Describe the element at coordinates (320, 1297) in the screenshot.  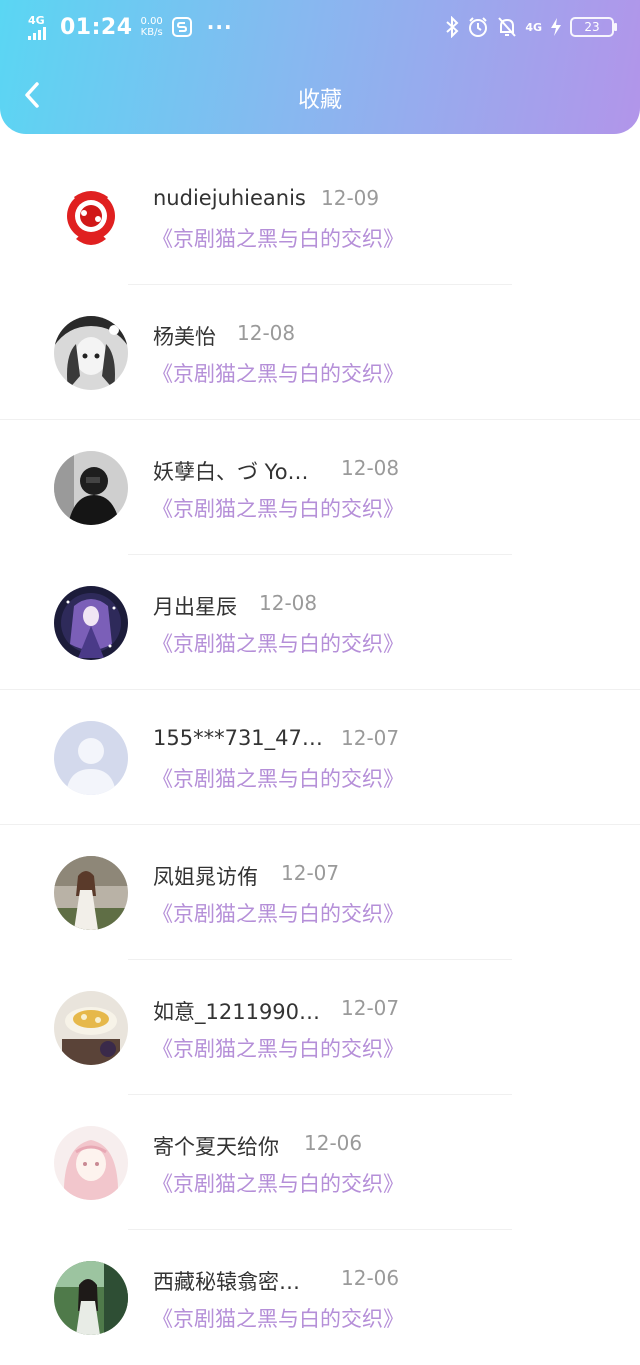
I see `list-item: 西藏秘辕翕密… 12-06 《京剧猫之黑与白的交织》` at that location.